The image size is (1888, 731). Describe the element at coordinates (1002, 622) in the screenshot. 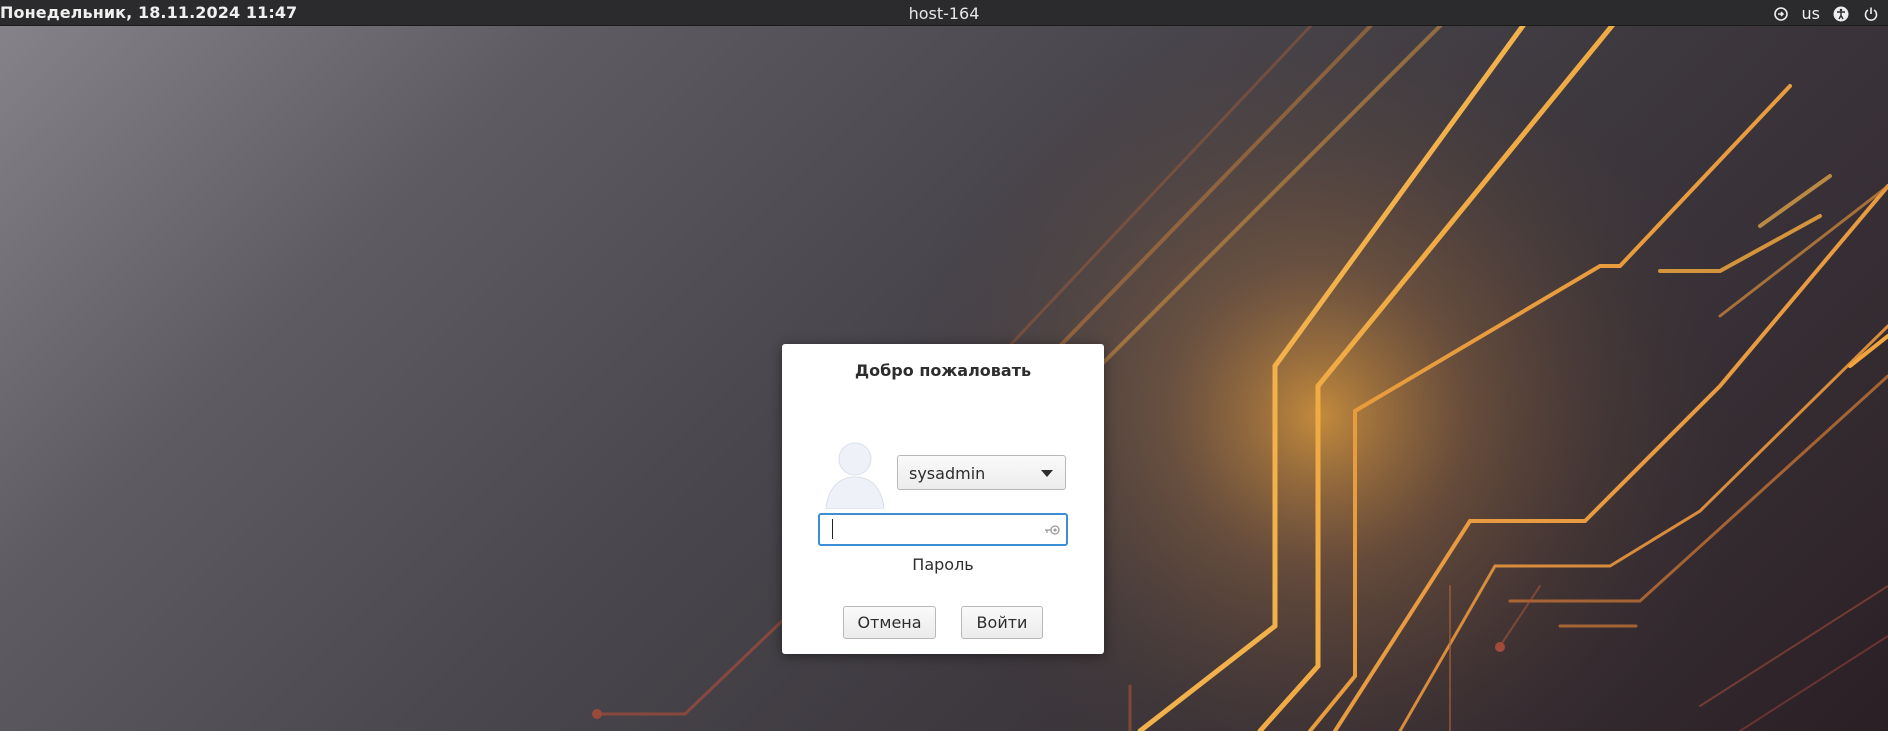

I see `login-button: Войти` at that location.